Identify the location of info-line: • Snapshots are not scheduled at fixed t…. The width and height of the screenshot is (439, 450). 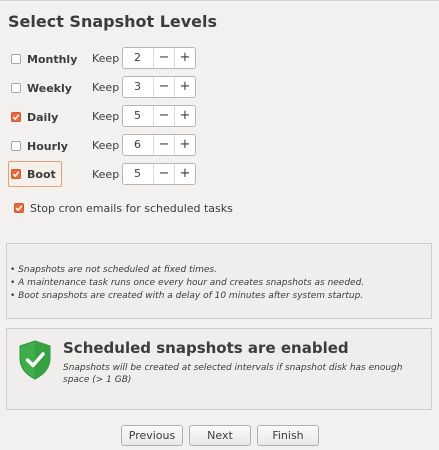
(113, 270).